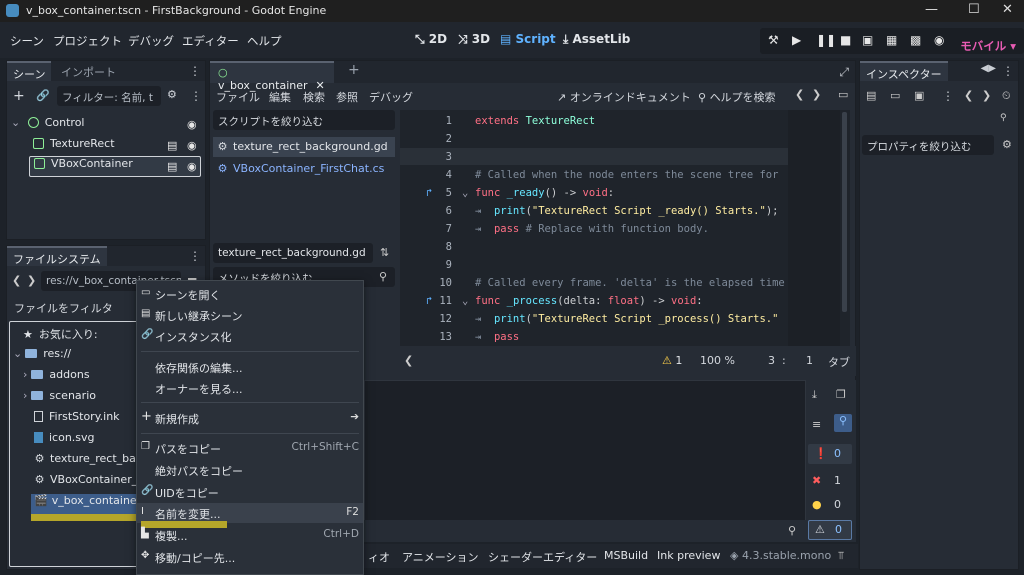 The width and height of the screenshot is (1024, 575). What do you see at coordinates (77, 420) in the screenshot?
I see `file-row-firststory: FirstStory.ink` at bounding box center [77, 420].